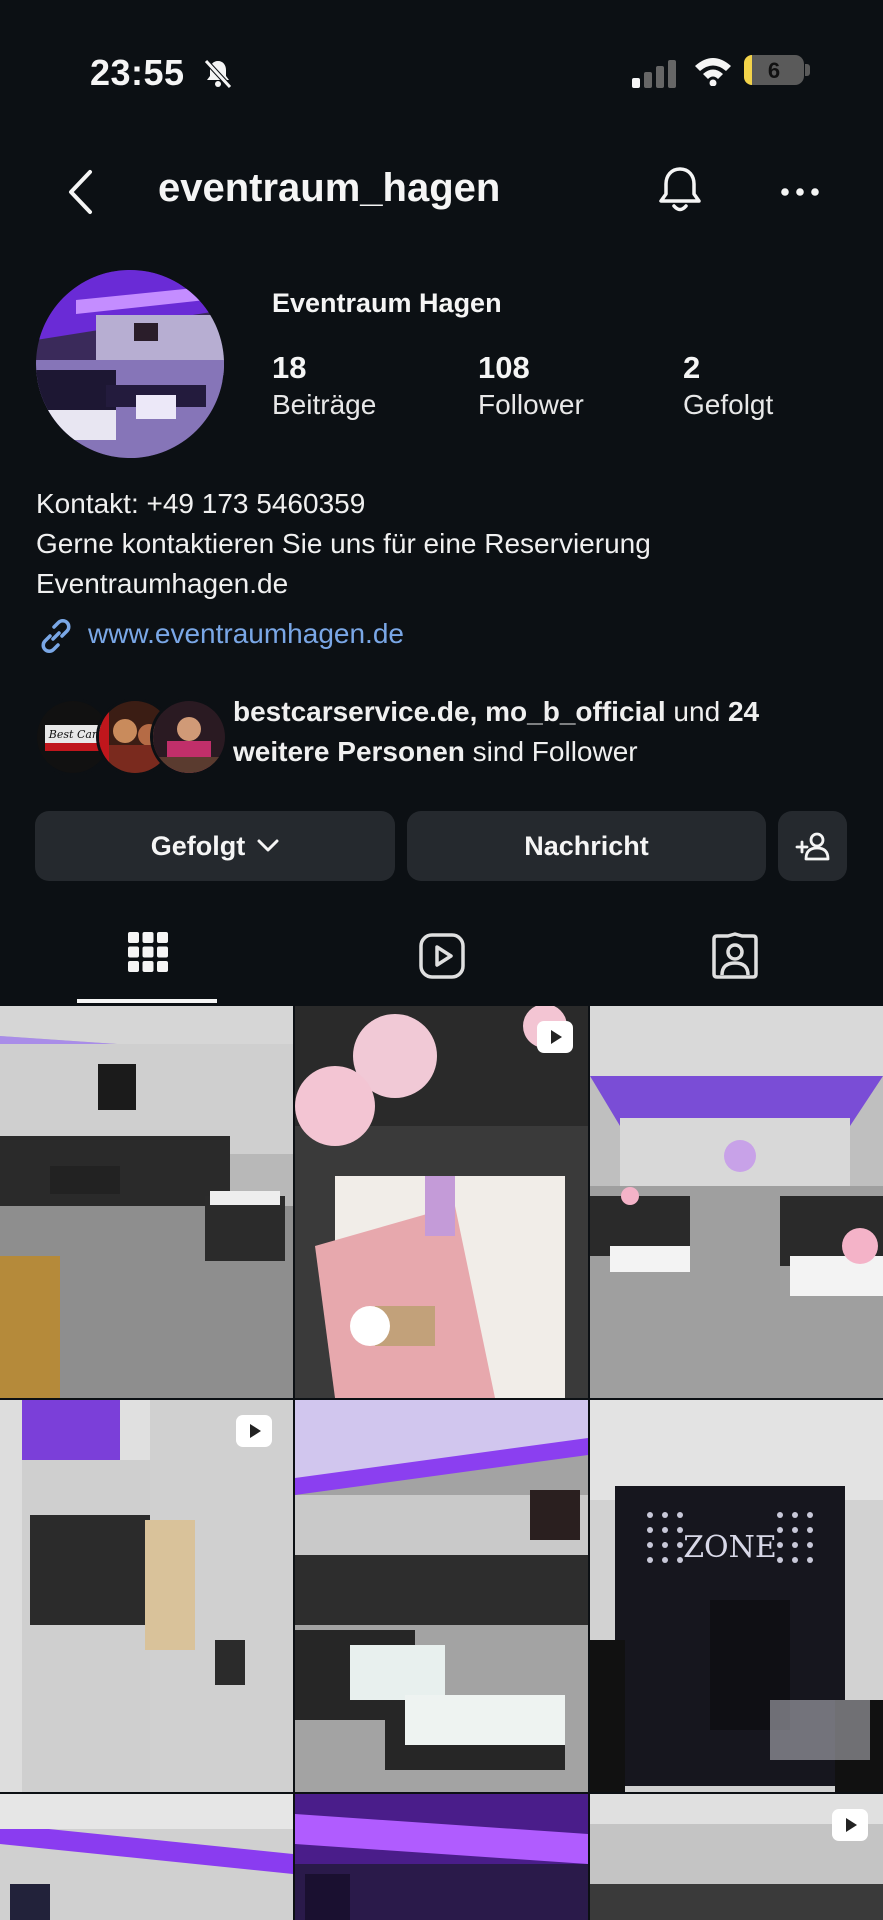 The width and height of the screenshot is (883, 1920). I want to click on tagged-tab-icon, so click(735, 956).